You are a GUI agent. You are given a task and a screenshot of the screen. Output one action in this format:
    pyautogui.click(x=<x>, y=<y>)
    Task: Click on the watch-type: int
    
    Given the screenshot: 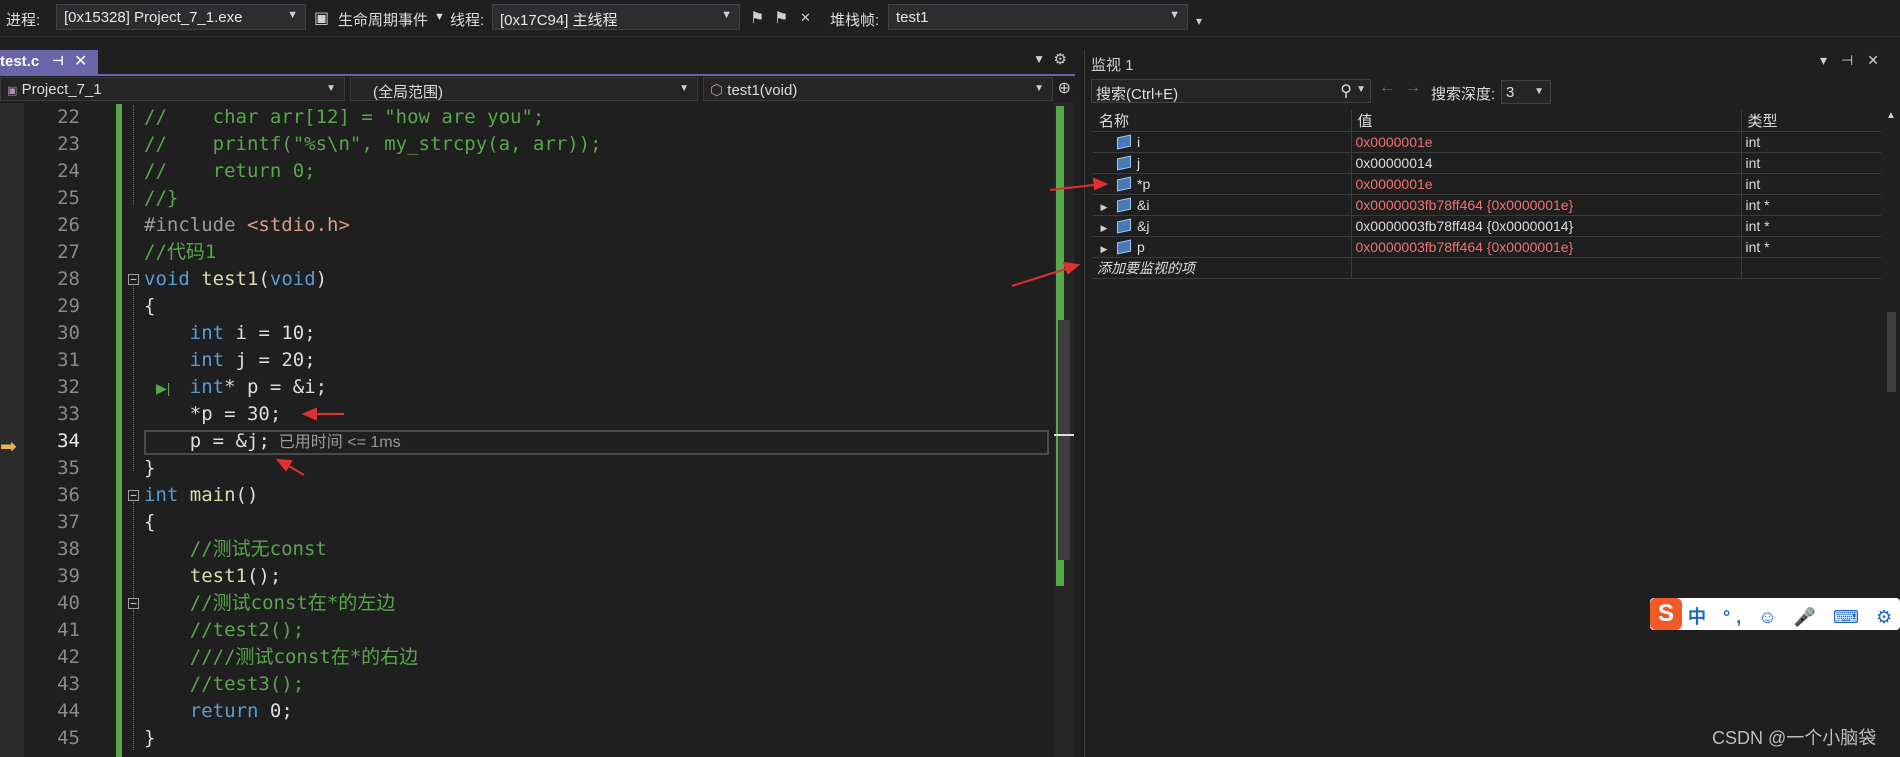 What is the action you would take?
    pyautogui.click(x=1753, y=142)
    